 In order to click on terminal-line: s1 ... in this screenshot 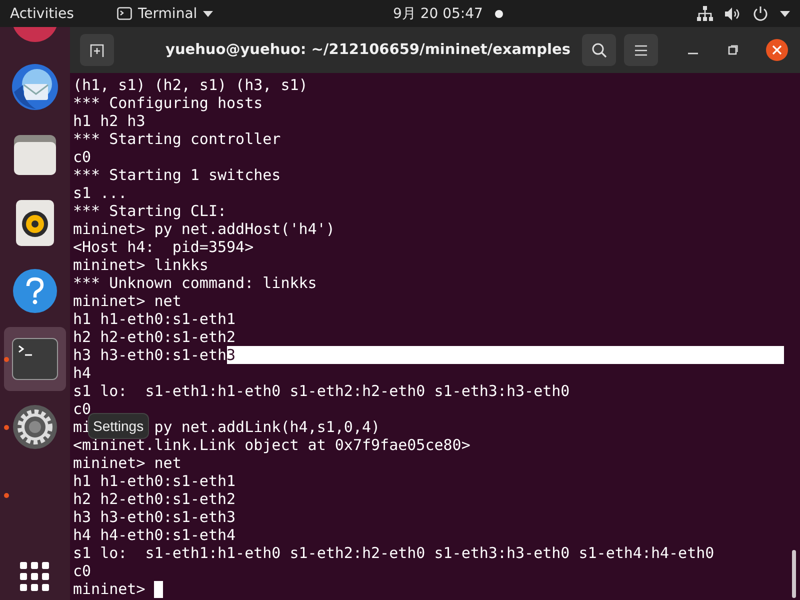, I will do `click(100, 193)`.